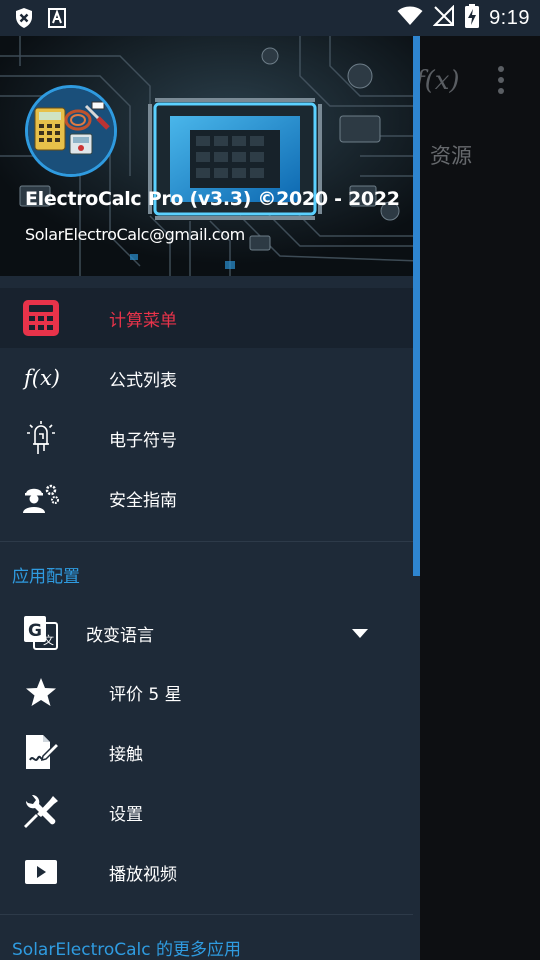 This screenshot has width=540, height=960. What do you see at coordinates (120, 636) in the screenshot?
I see `menu-item-label: 改变语言` at bounding box center [120, 636].